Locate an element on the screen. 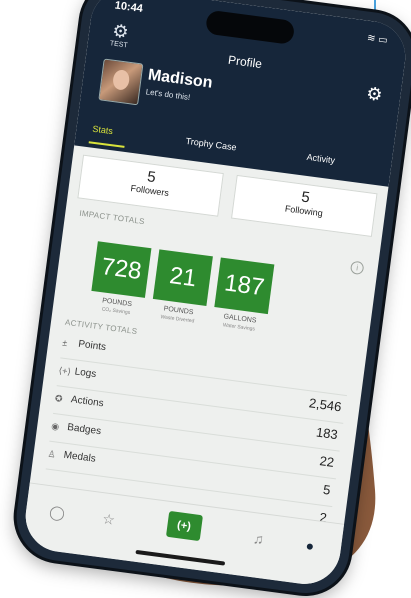 Image resolution: width=411 pixels, height=598 pixels. impact-totals-heading: IMPACT TOTALS is located at coordinates (112, 217).